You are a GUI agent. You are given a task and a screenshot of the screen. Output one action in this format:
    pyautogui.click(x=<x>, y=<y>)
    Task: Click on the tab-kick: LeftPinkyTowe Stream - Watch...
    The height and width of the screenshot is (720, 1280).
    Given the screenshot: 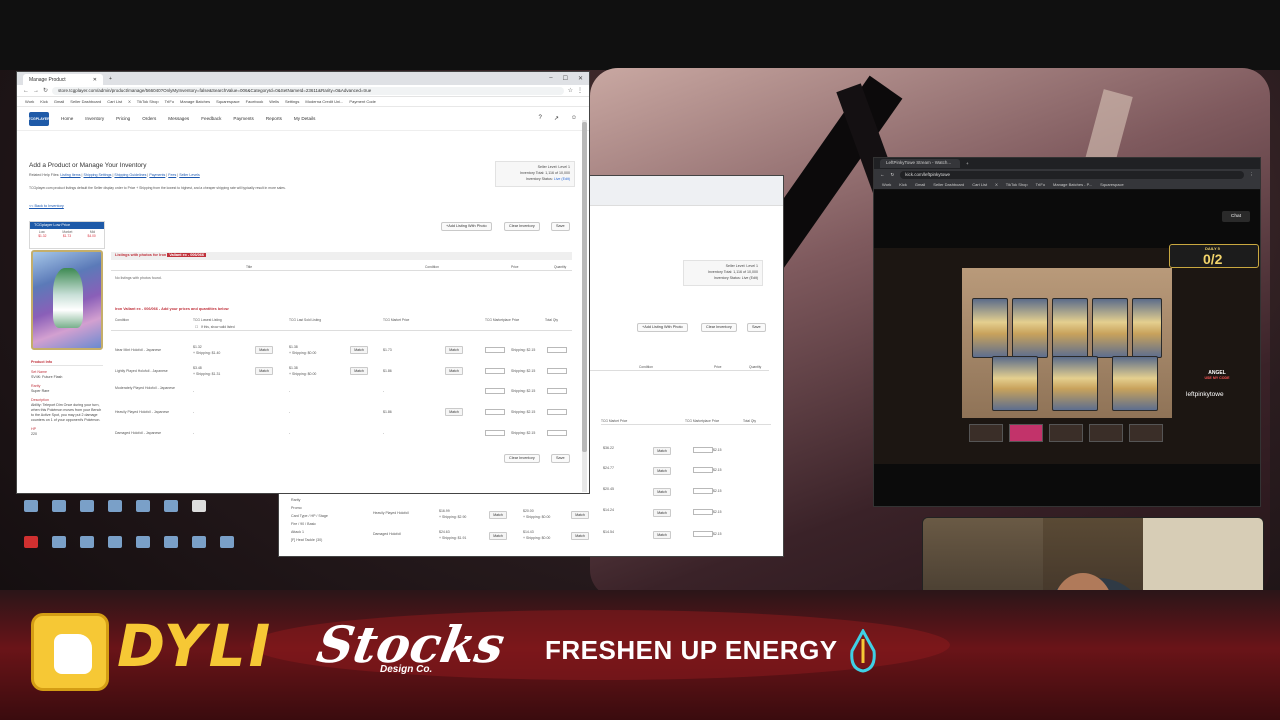 What is the action you would take?
    pyautogui.click(x=920, y=163)
    